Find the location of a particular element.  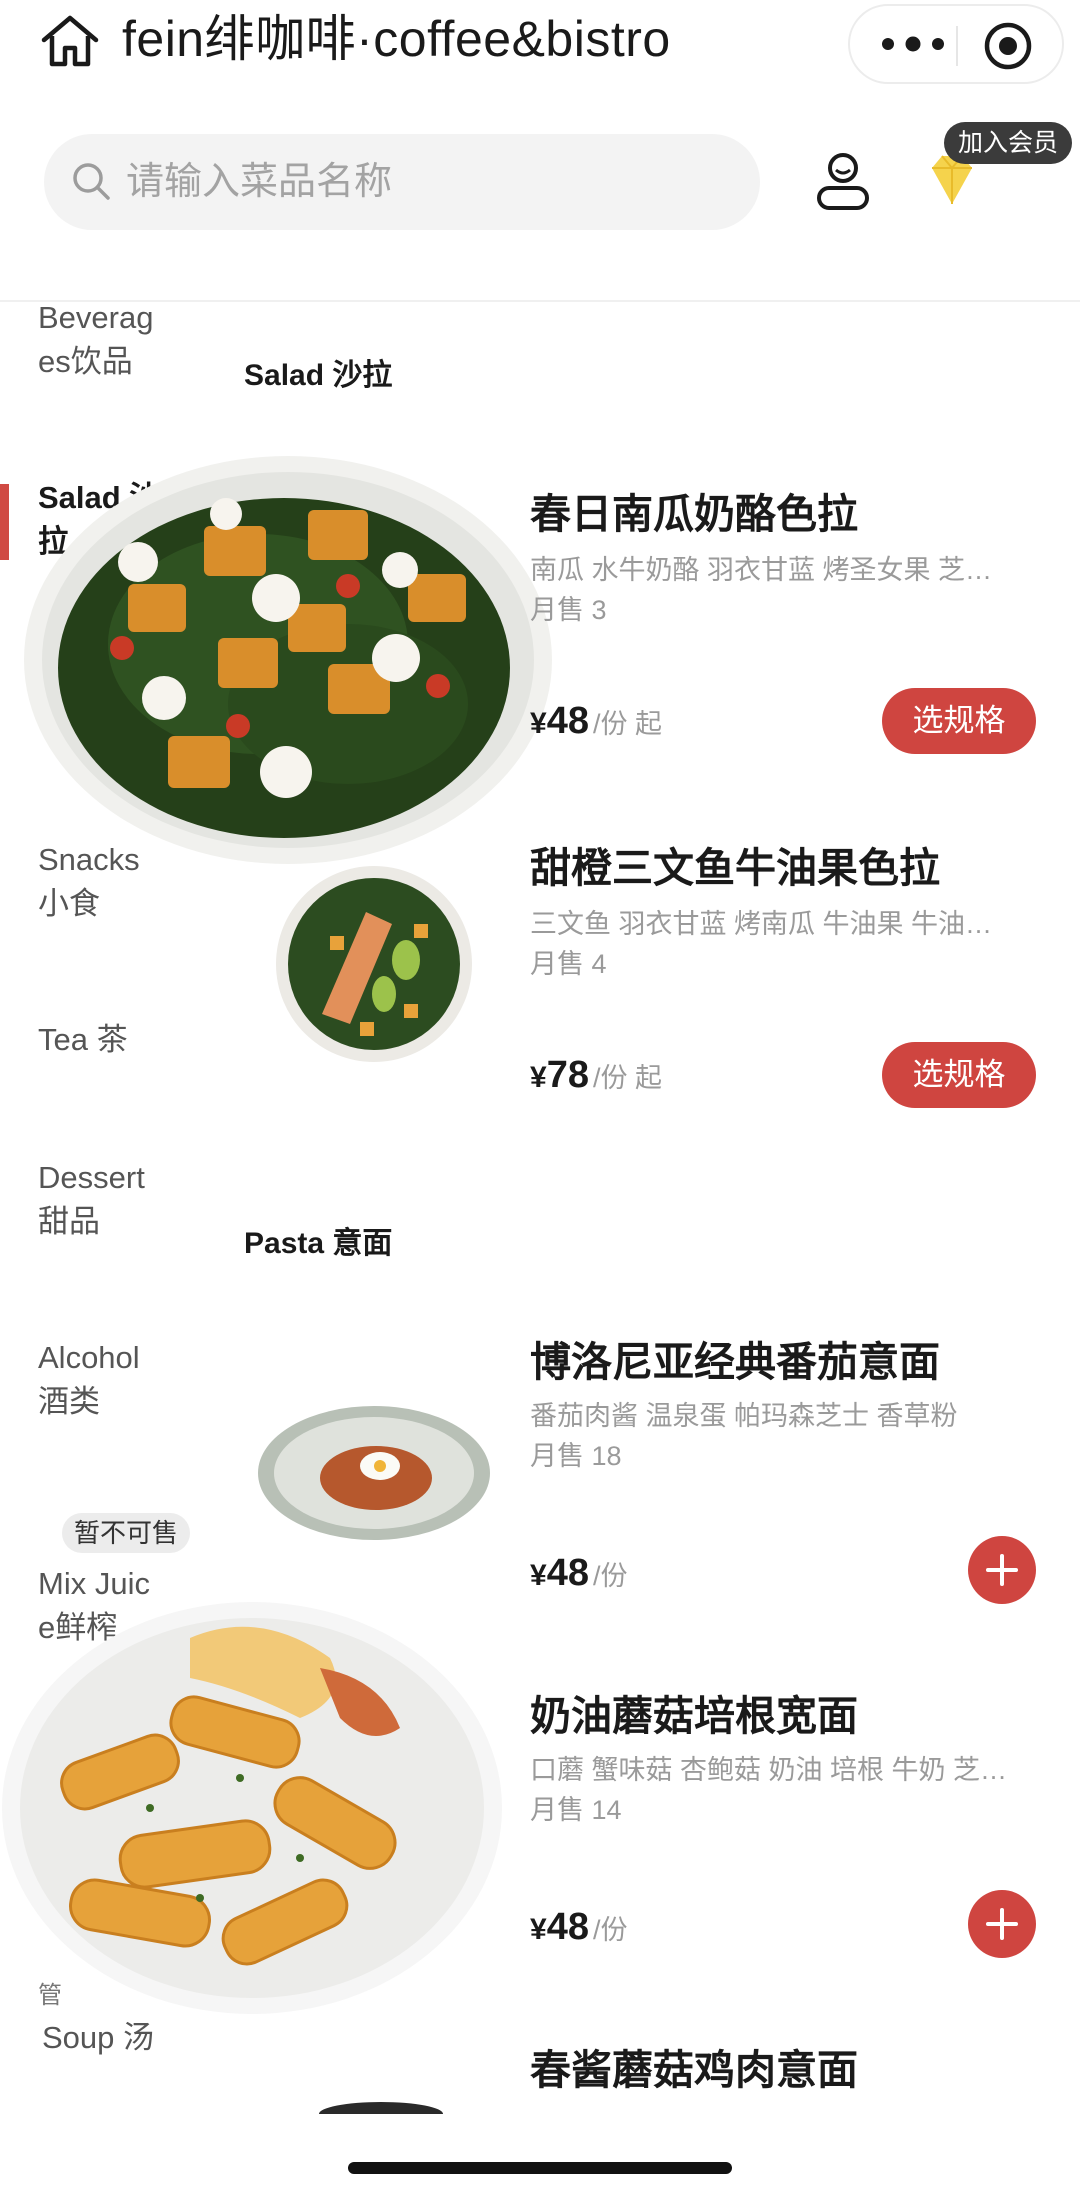

category-beverages: Beverag es饮品 is located at coordinates (95, 340).